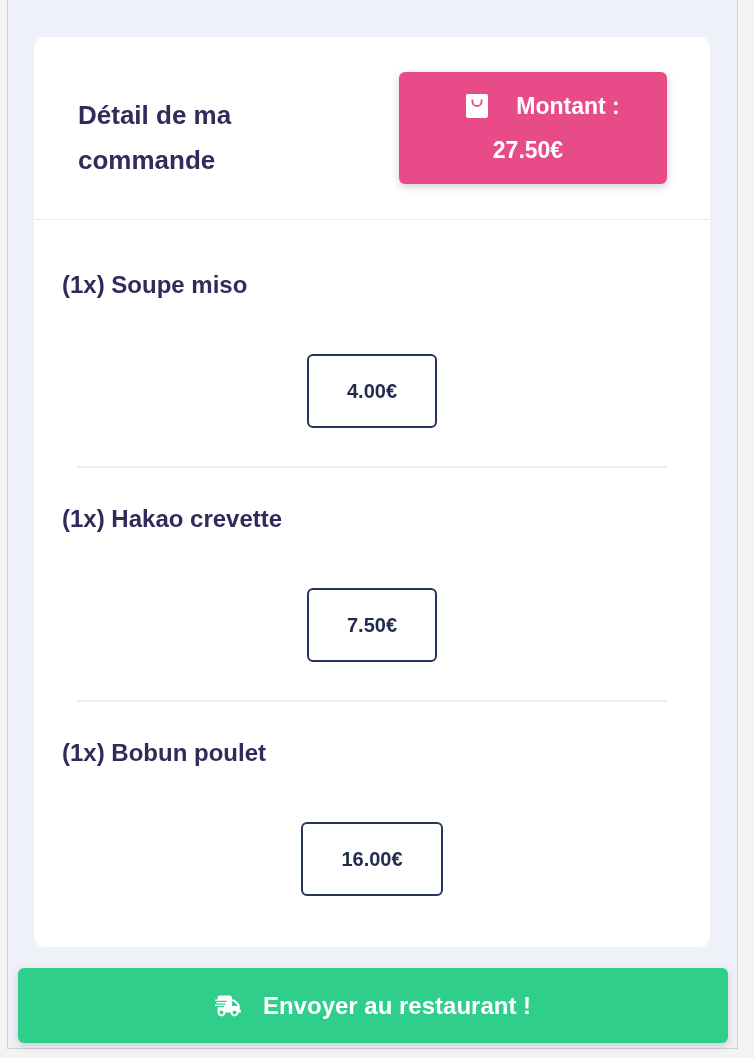 The height and width of the screenshot is (1058, 754). Describe the element at coordinates (373, 1005) in the screenshot. I see `send-button: Envoyer au restaurant !` at that location.